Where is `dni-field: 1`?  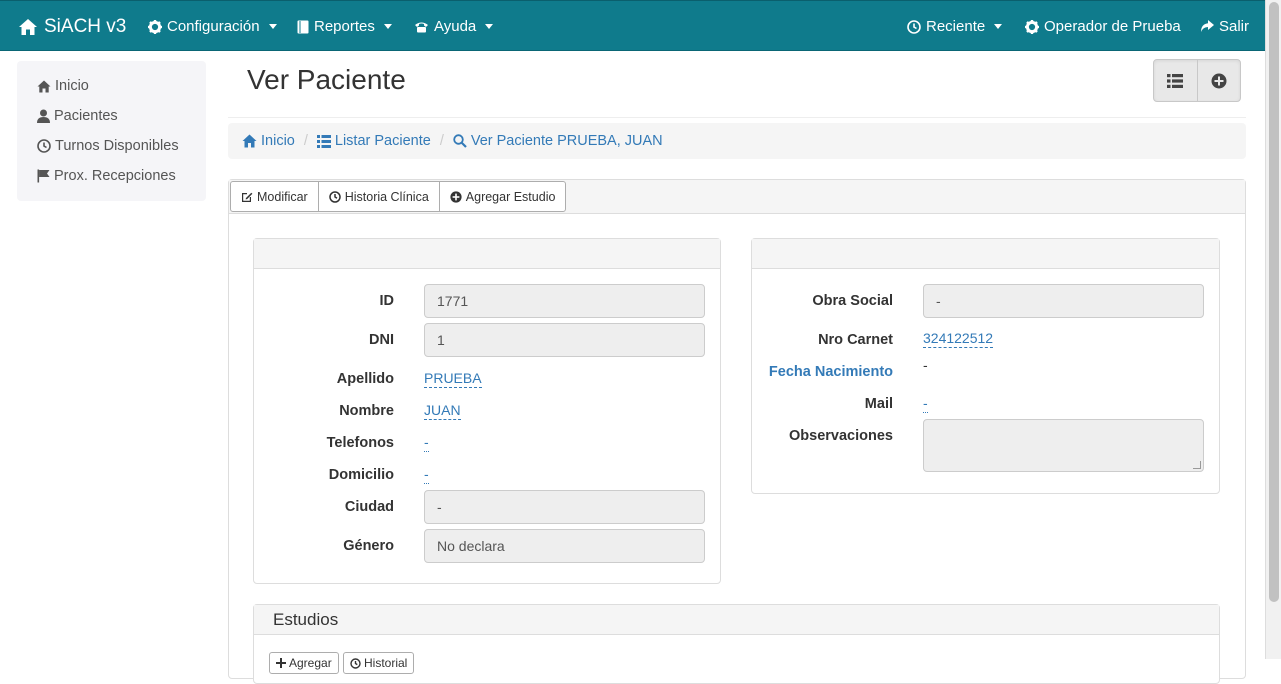
dni-field: 1 is located at coordinates (564, 340).